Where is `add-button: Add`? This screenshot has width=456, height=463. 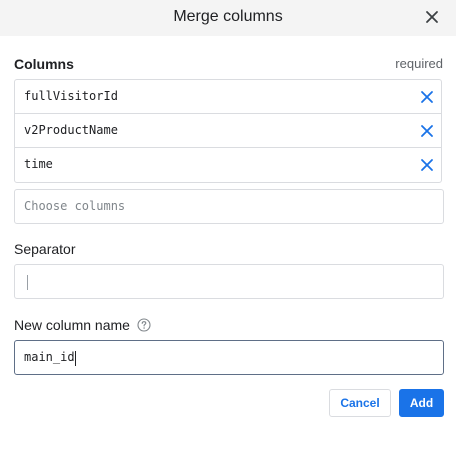 add-button: Add is located at coordinates (421, 403).